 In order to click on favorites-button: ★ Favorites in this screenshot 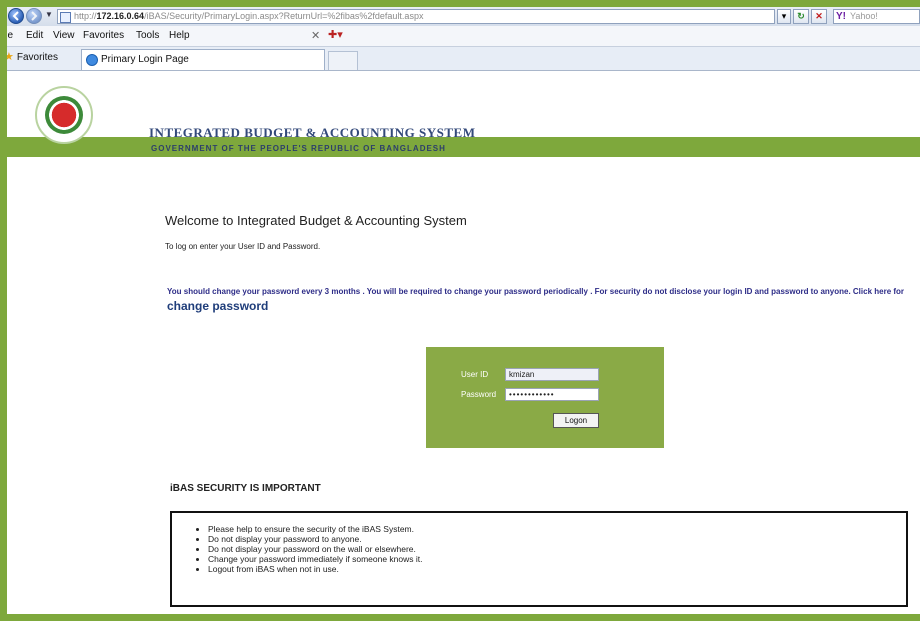, I will do `click(32, 56)`.